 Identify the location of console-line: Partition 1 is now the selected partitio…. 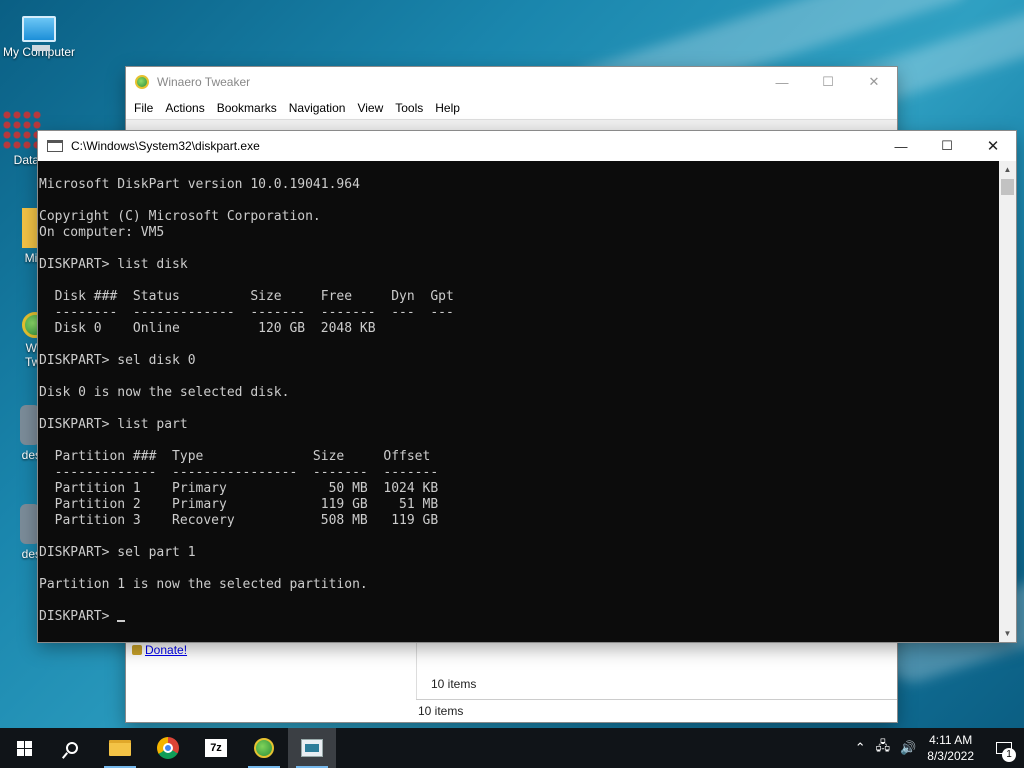
(203, 584).